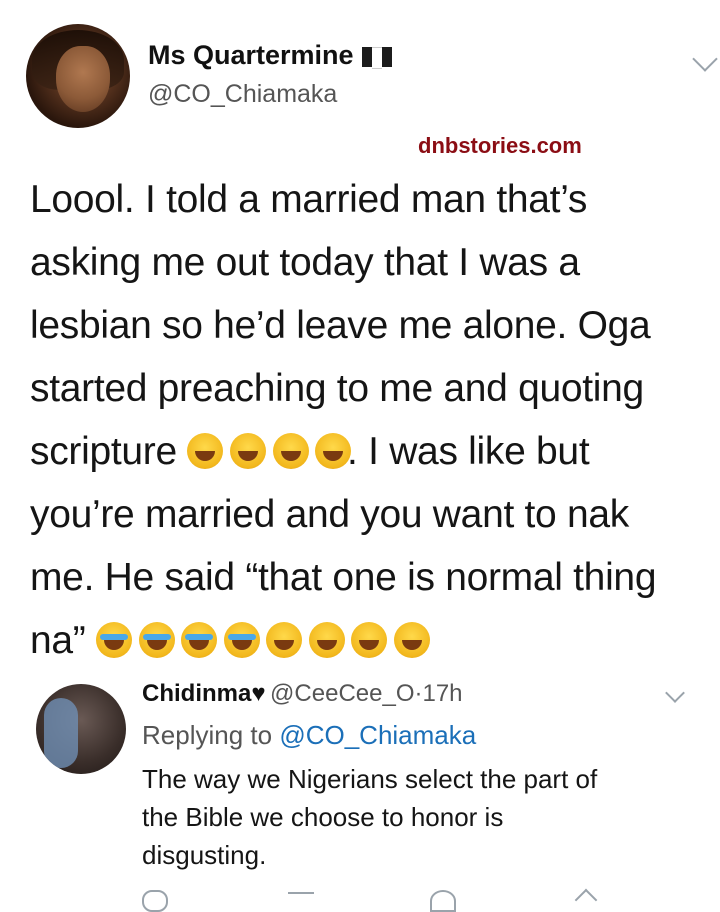 This screenshot has height=912, width=720. What do you see at coordinates (196, 693) in the screenshot?
I see `reply-author-name: Chidinma` at bounding box center [196, 693].